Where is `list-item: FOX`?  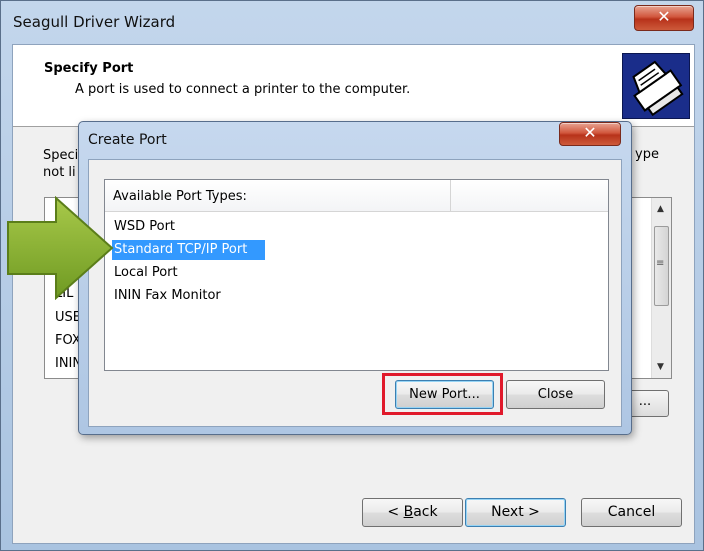 list-item: FOX is located at coordinates (68, 340).